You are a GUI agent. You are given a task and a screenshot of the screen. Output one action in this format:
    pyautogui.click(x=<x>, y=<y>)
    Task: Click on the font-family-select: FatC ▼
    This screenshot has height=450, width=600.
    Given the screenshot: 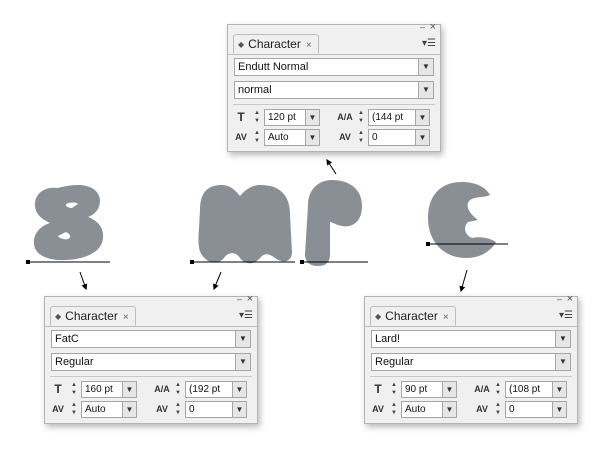 What is the action you would take?
    pyautogui.click(x=151, y=339)
    